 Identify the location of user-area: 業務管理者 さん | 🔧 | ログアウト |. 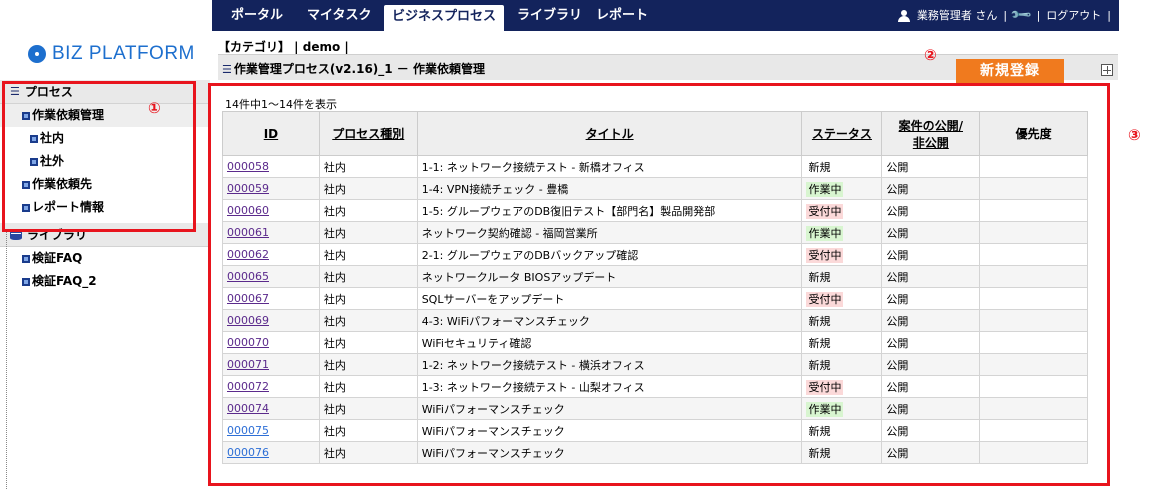
(1004, 15).